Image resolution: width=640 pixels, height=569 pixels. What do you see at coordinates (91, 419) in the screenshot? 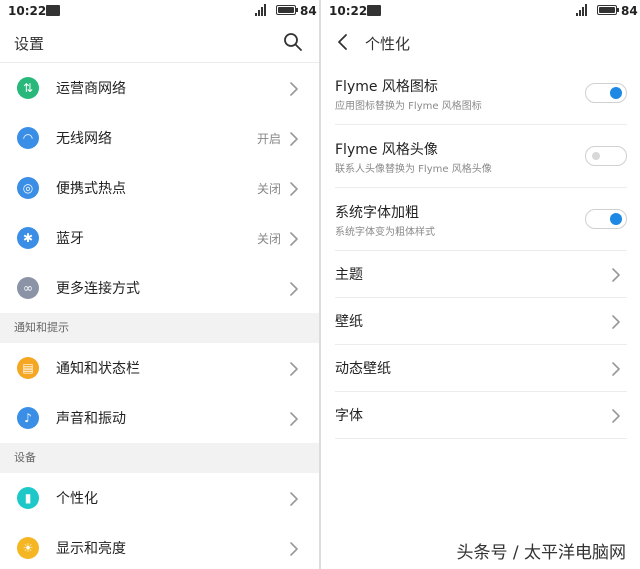
I see `settings-row-label: 声音和振动` at bounding box center [91, 419].